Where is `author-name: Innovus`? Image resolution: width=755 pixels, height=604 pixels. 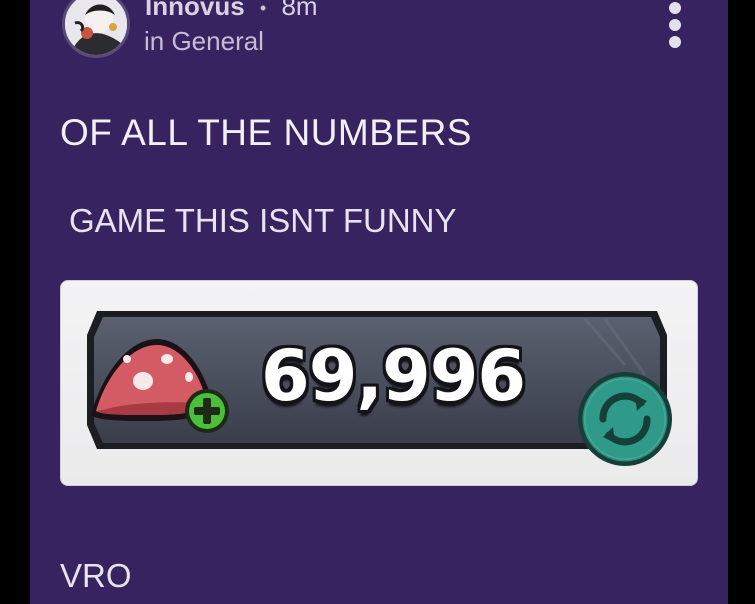
author-name: Innovus is located at coordinates (195, 10).